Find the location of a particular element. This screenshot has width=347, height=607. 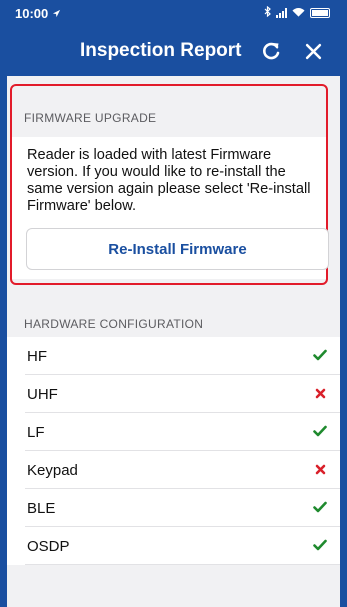

close-button is located at coordinates (313, 51).